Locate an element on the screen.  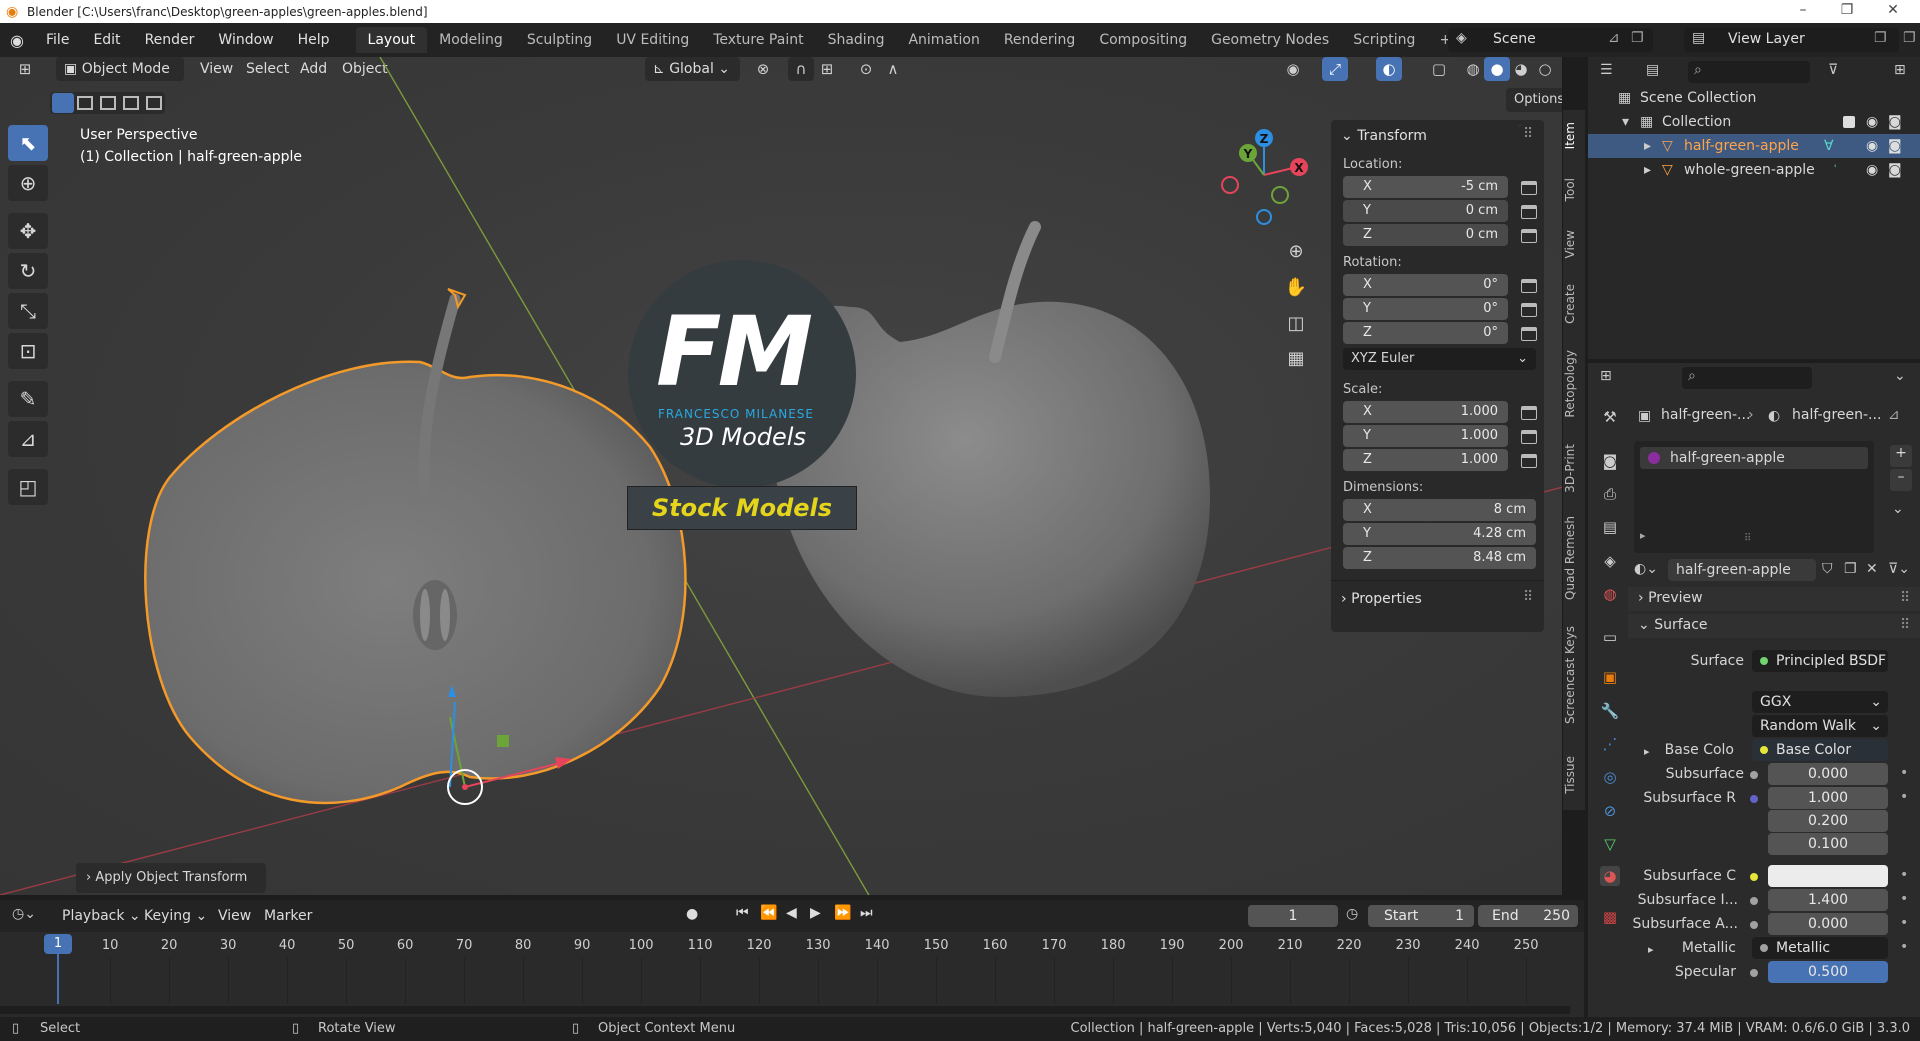
menu-keying: Keying ⌄ is located at coordinates (175, 916).